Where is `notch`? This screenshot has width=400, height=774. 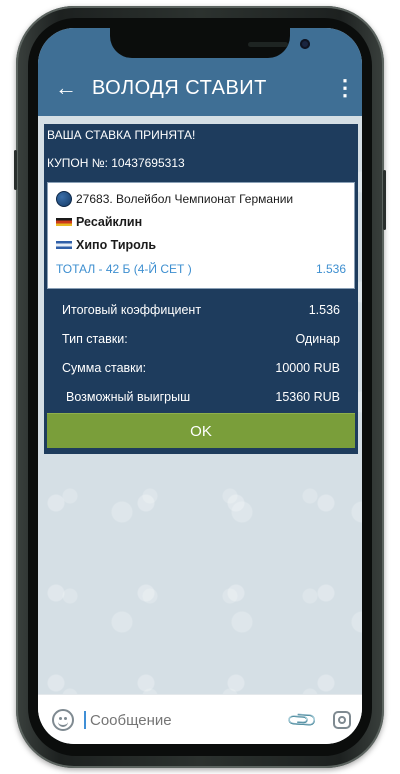
notch is located at coordinates (210, 43).